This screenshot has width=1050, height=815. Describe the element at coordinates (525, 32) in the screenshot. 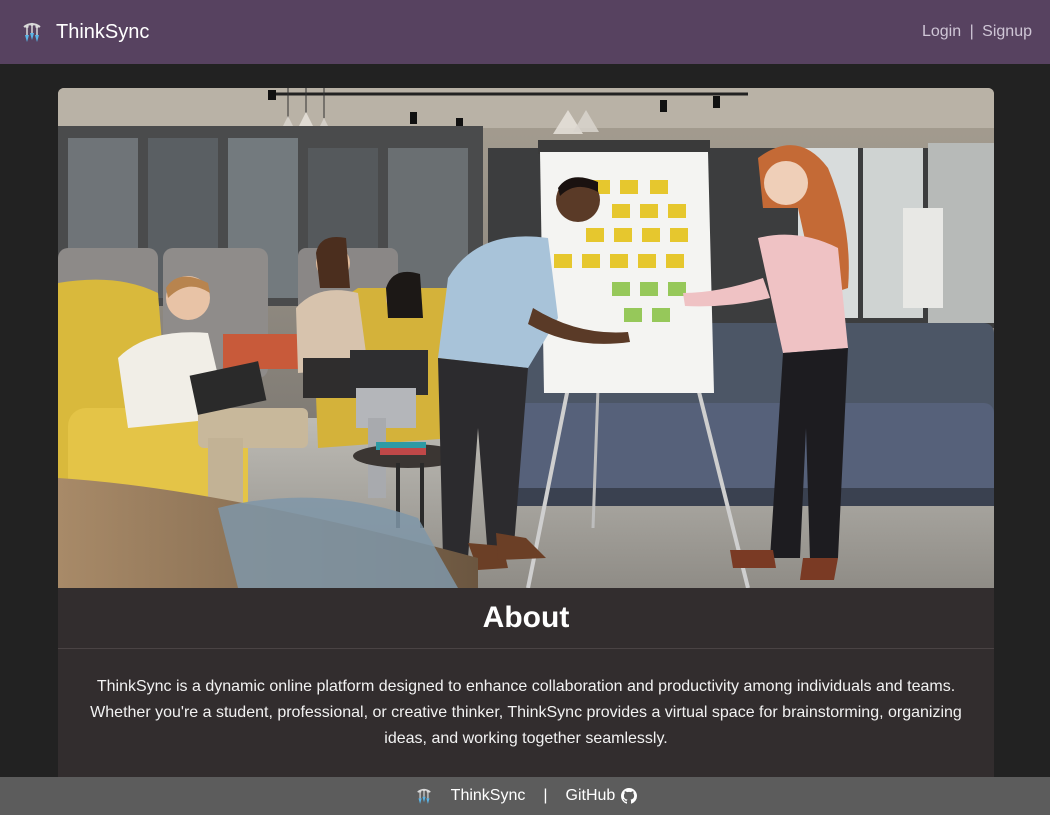

I see `top-navbar: ThinkSync Login | Signup` at that location.